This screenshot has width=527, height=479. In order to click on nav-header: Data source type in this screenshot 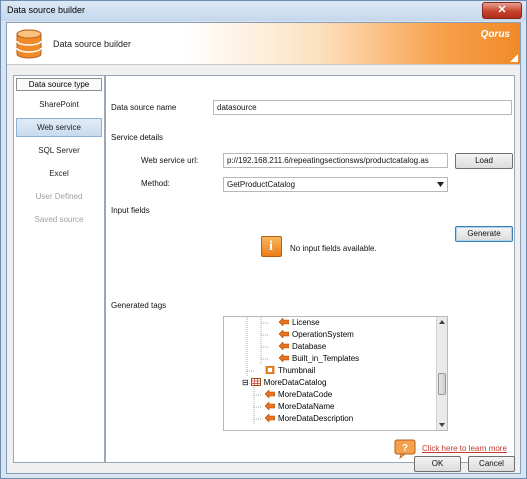, I will do `click(59, 84)`.